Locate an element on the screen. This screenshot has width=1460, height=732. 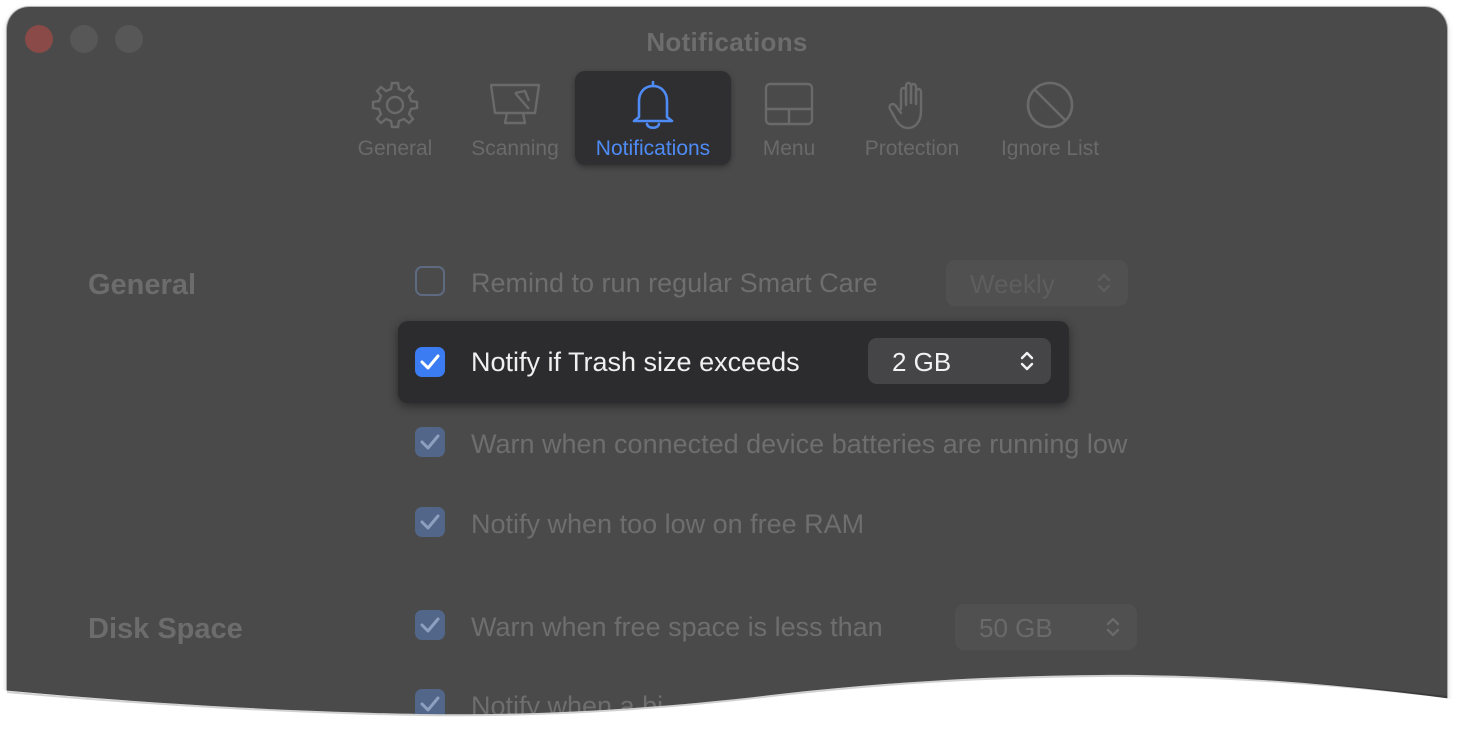
hand-icon is located at coordinates (905, 105).